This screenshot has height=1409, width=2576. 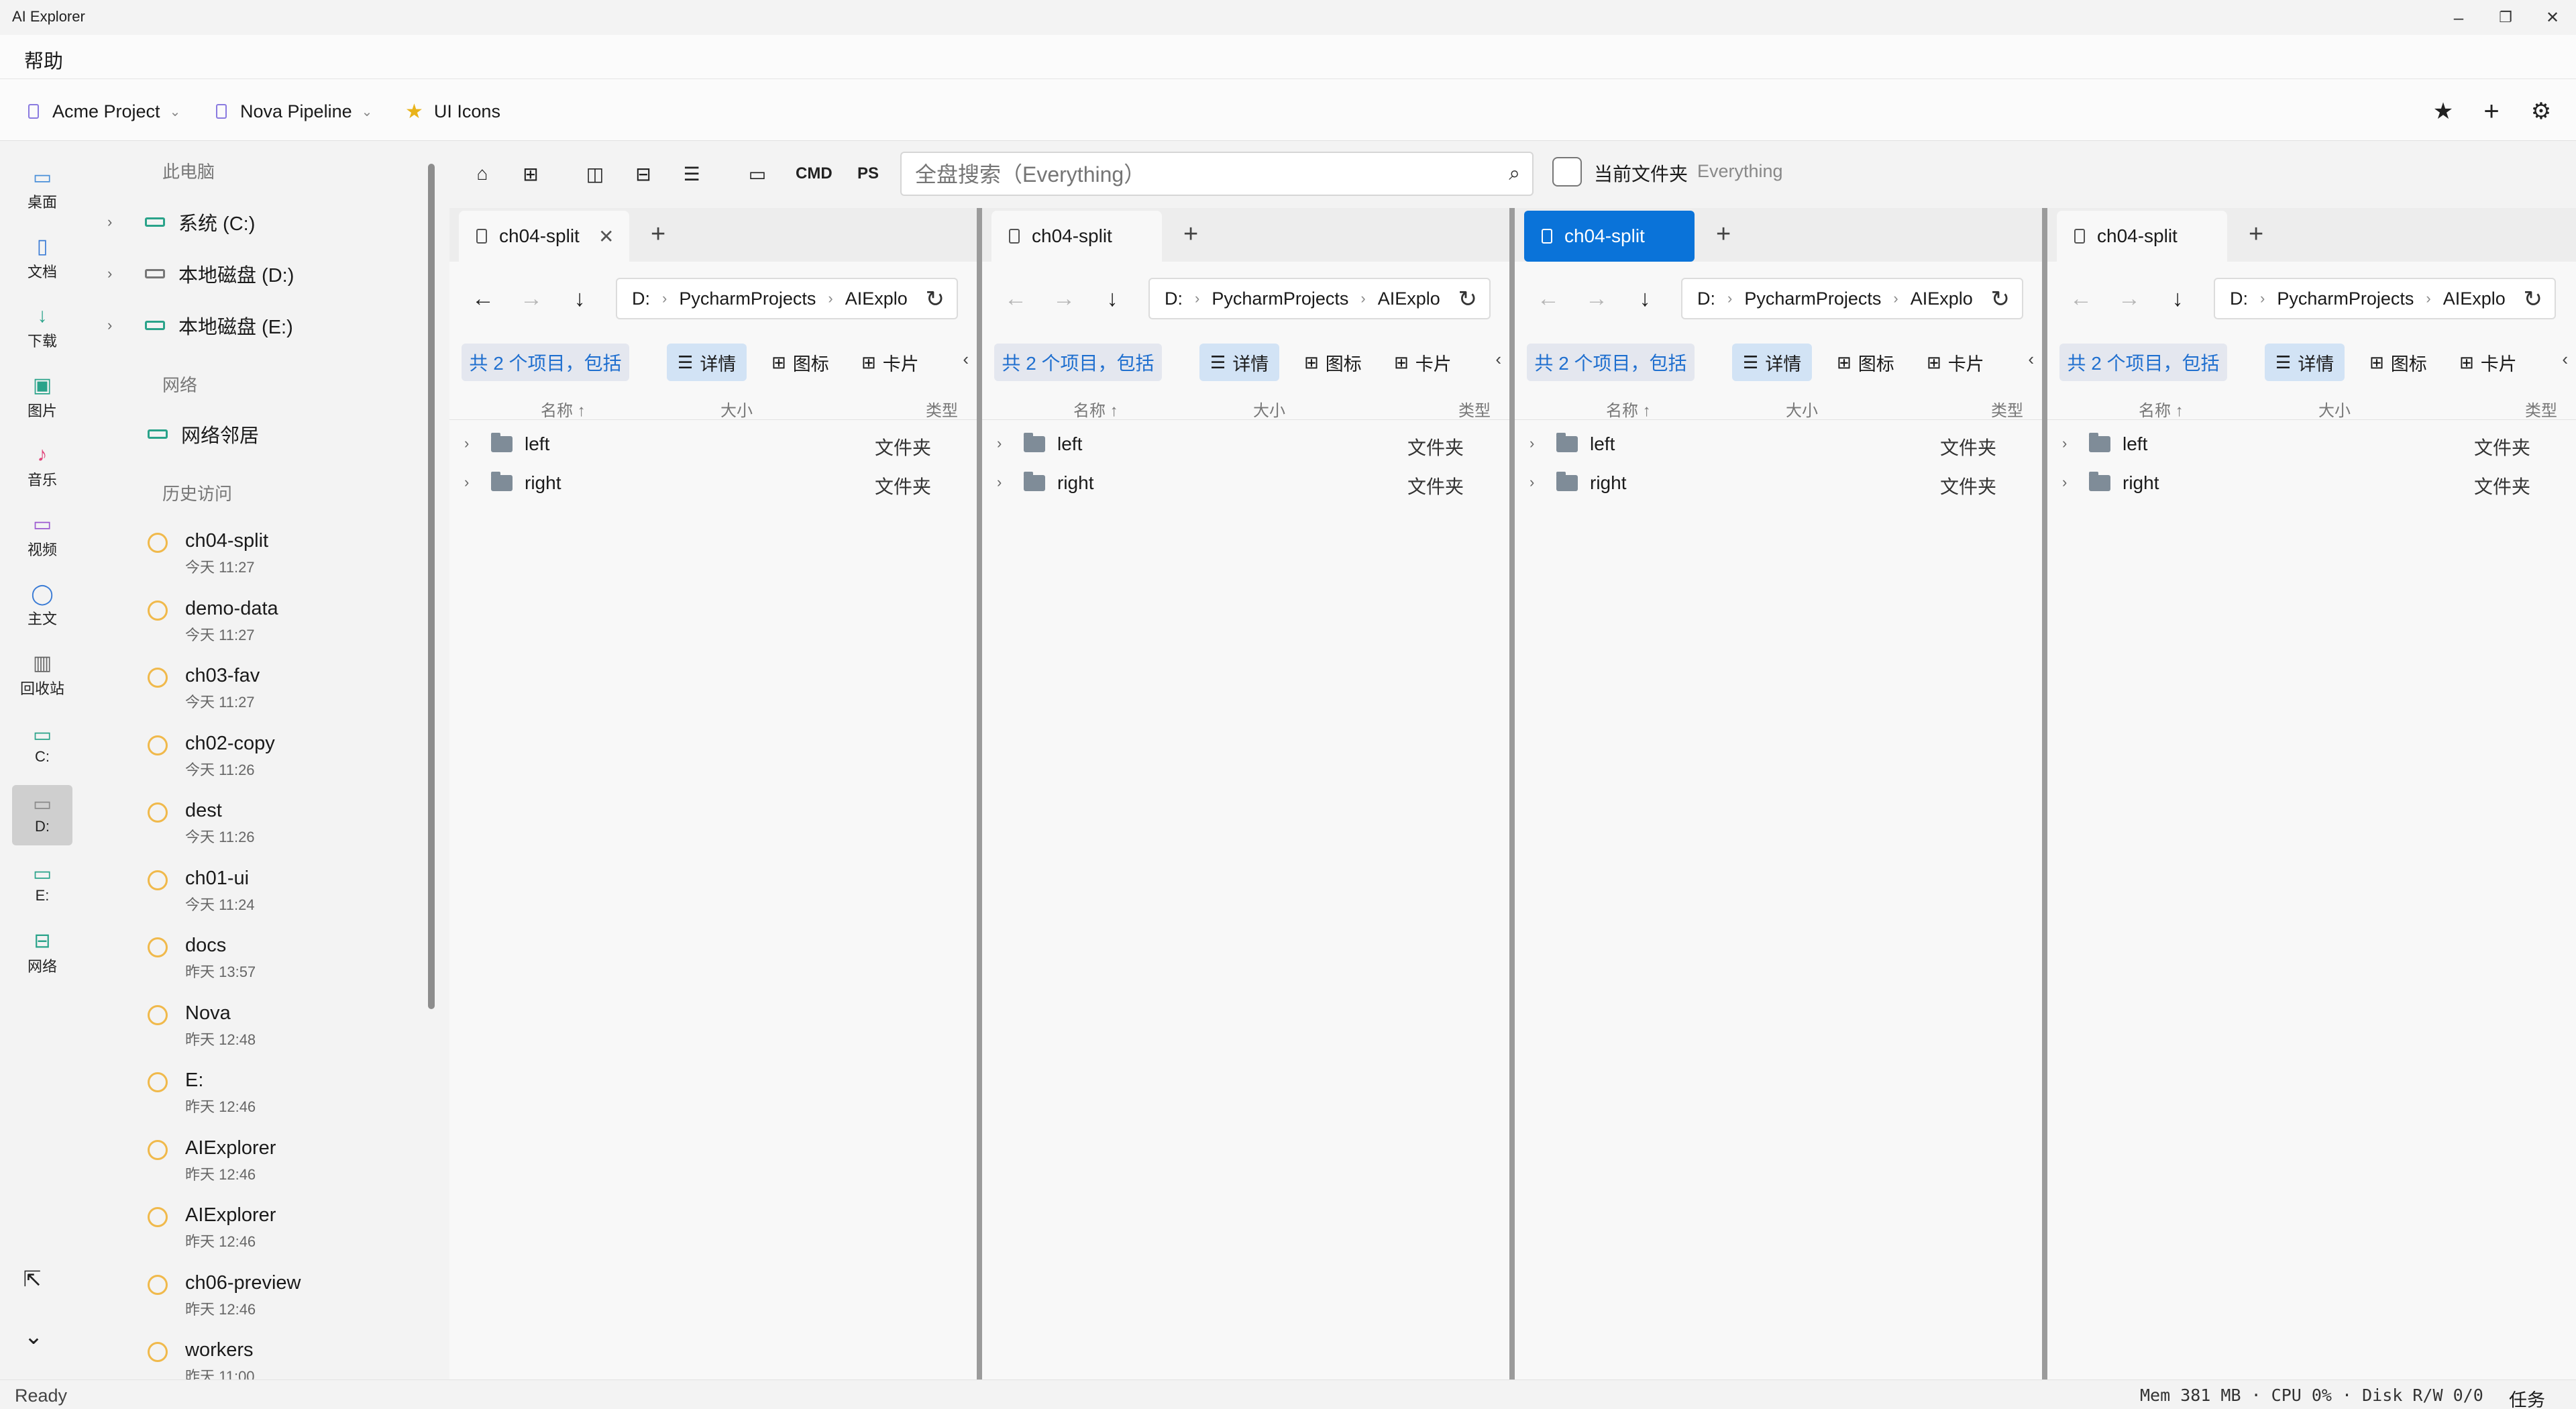 What do you see at coordinates (2552, 17) in the screenshot?
I see `close-button: ✕` at bounding box center [2552, 17].